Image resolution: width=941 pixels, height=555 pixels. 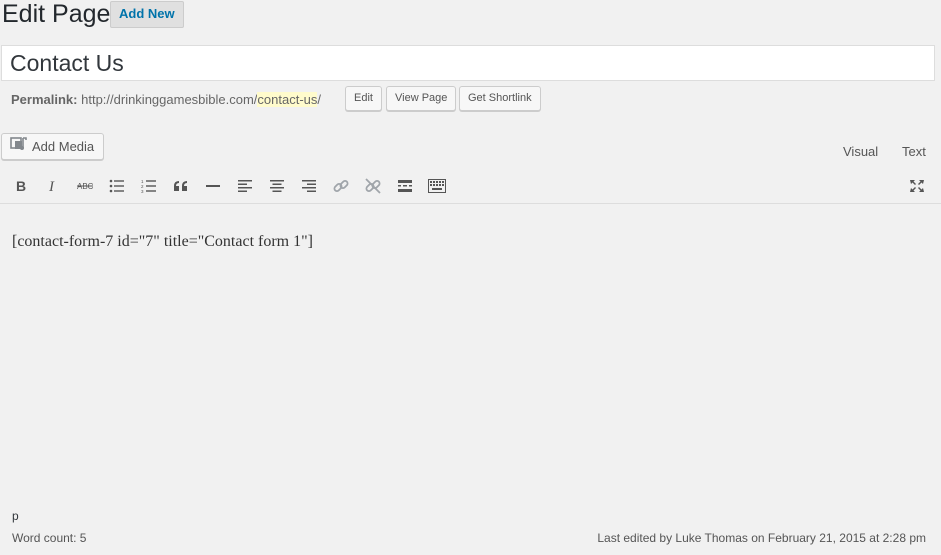 What do you see at coordinates (44, 99) in the screenshot?
I see `permalink-label: Permalink:` at bounding box center [44, 99].